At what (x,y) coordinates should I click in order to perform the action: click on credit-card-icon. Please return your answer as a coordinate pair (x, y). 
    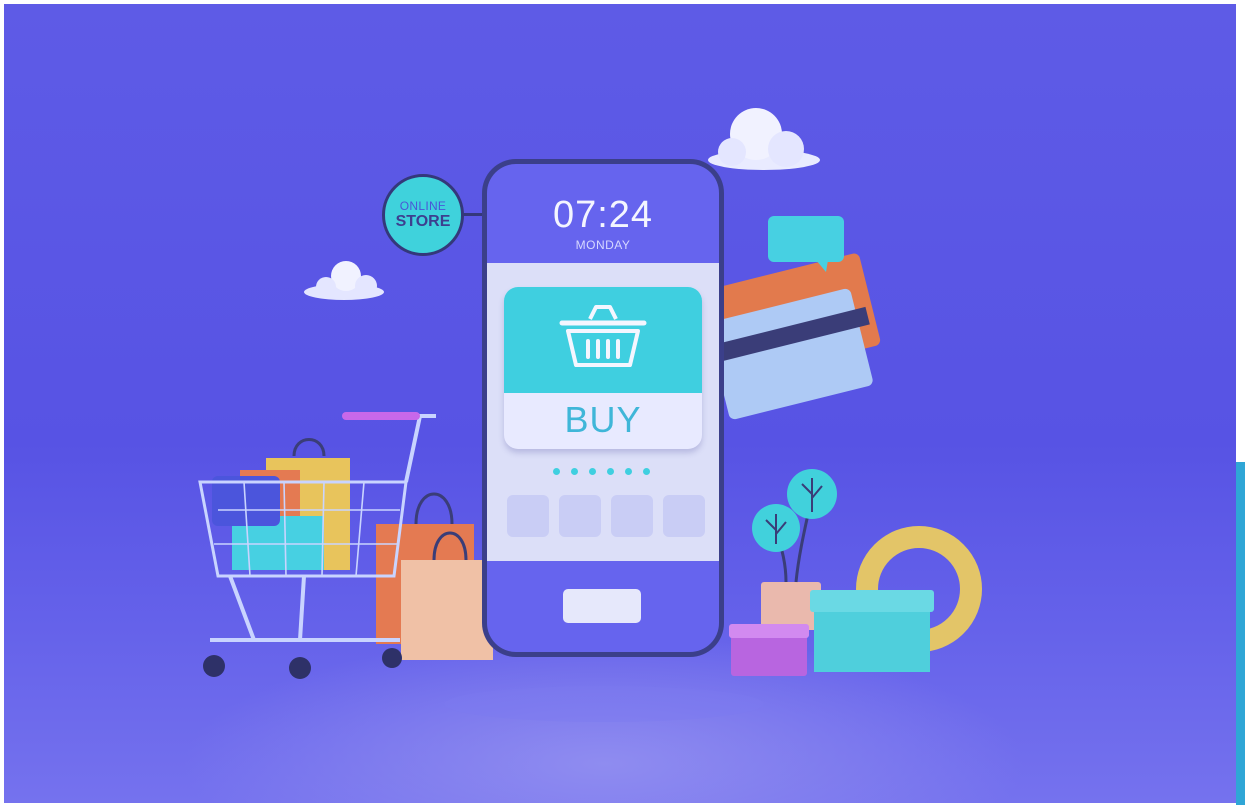
    Looking at the image, I should click on (794, 336).